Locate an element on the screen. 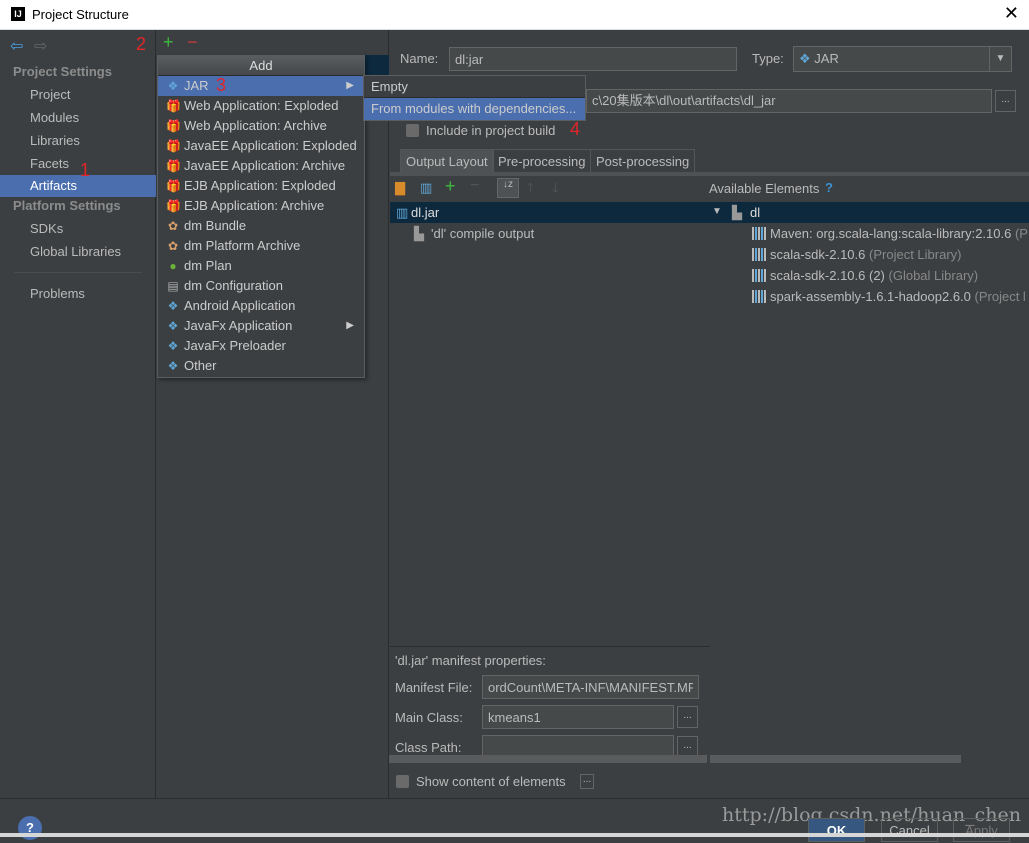  menu-item-javaee-application-exploded: 🎁 JavaEE Application: Exploded is located at coordinates (261, 146).